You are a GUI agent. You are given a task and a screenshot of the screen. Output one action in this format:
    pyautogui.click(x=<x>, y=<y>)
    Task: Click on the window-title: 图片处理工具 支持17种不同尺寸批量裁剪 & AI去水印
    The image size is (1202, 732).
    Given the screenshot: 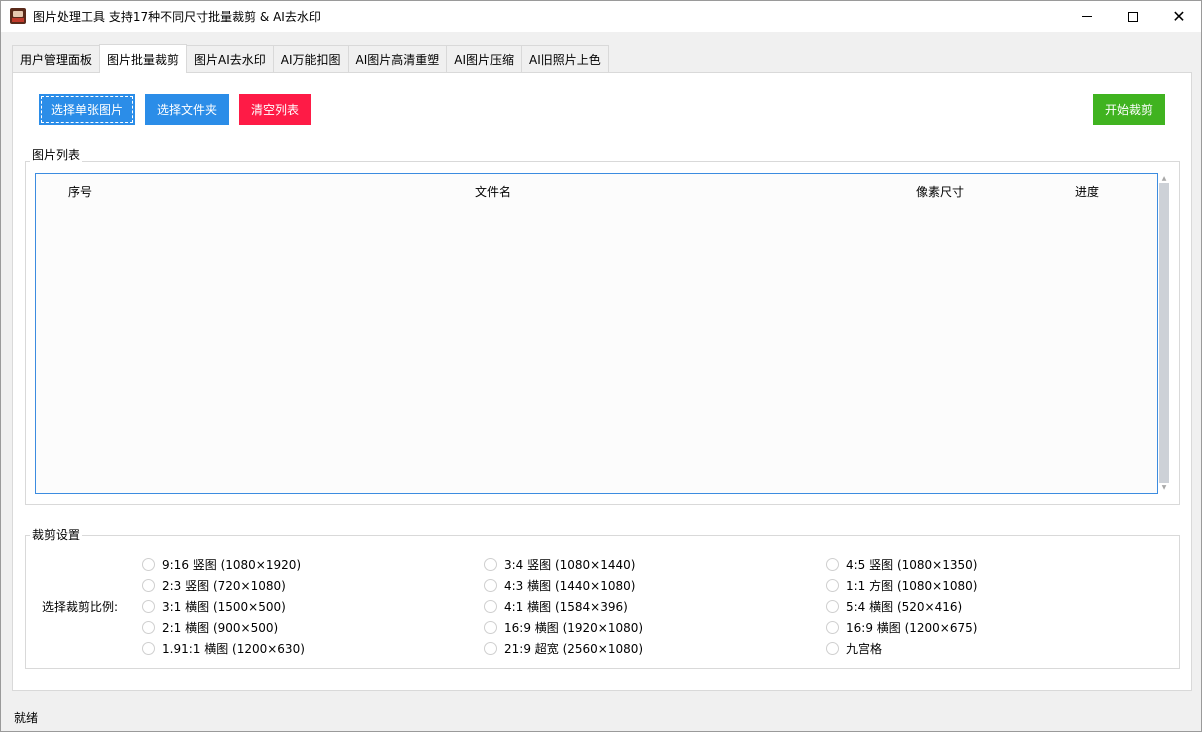 What is the action you would take?
    pyautogui.click(x=177, y=17)
    